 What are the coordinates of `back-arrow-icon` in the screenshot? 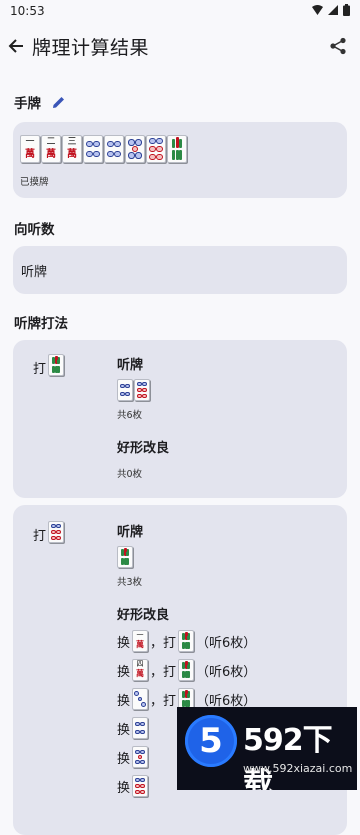 It's located at (16, 46).